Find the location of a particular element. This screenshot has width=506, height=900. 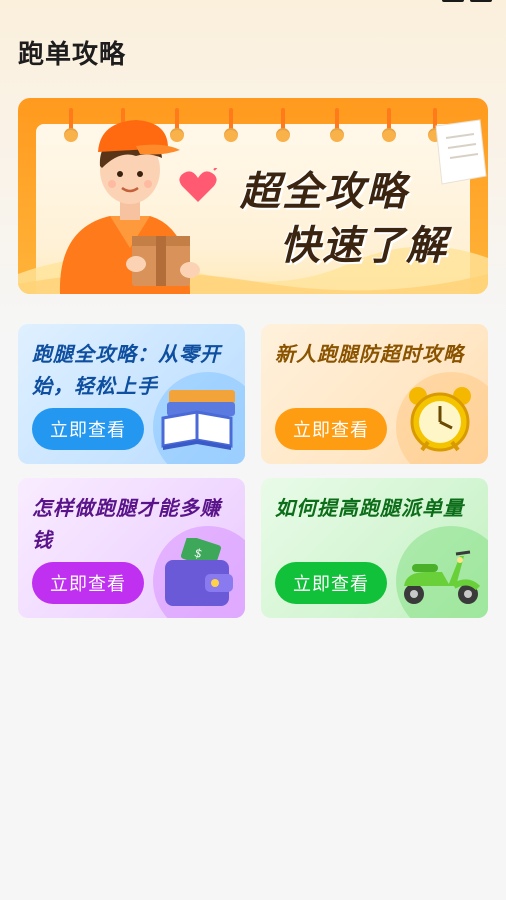

card-title: 如何提高跑腿派单量 is located at coordinates (369, 508).